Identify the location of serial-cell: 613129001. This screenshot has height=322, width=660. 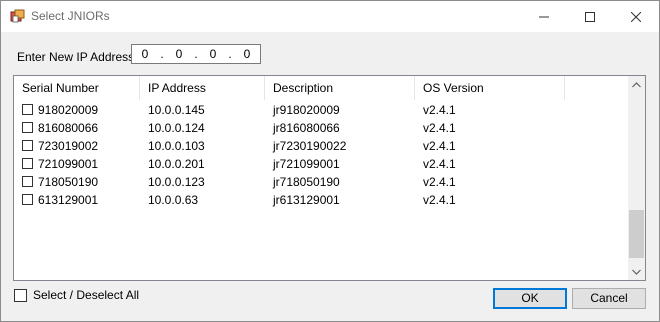
(68, 200).